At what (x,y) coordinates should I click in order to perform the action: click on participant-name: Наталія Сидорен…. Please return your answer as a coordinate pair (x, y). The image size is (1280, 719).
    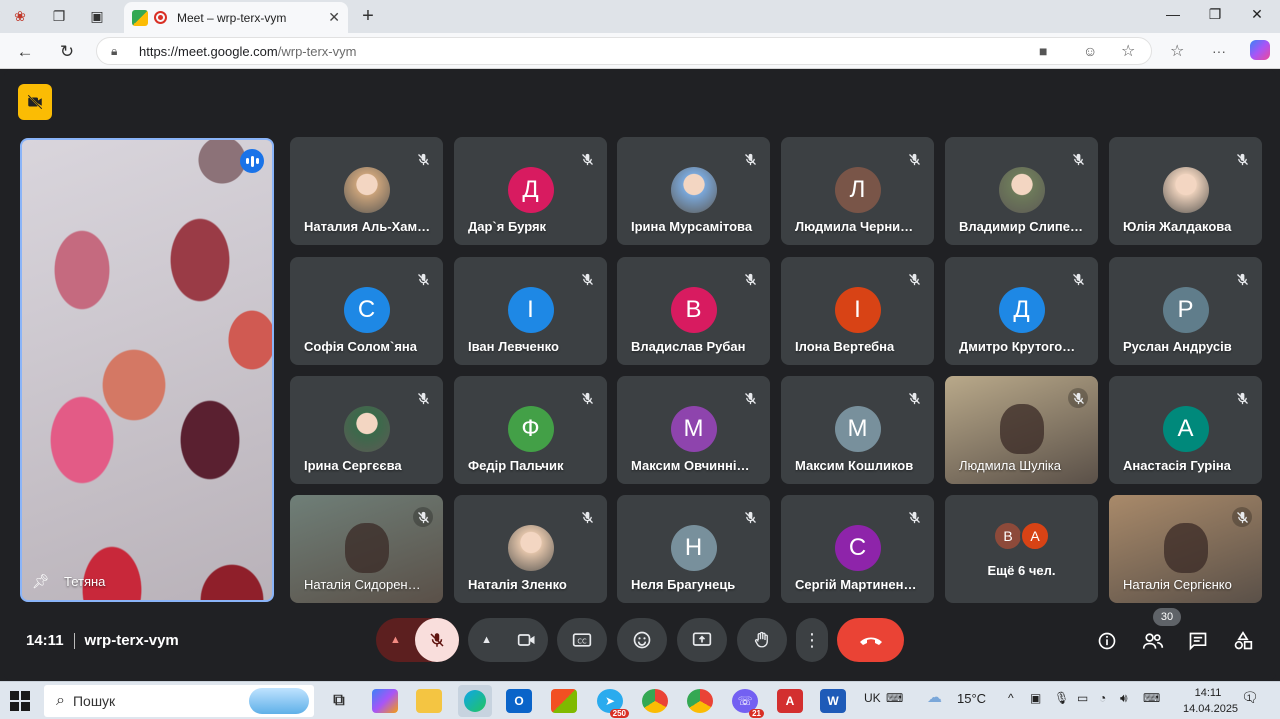
    Looking at the image, I should click on (362, 584).